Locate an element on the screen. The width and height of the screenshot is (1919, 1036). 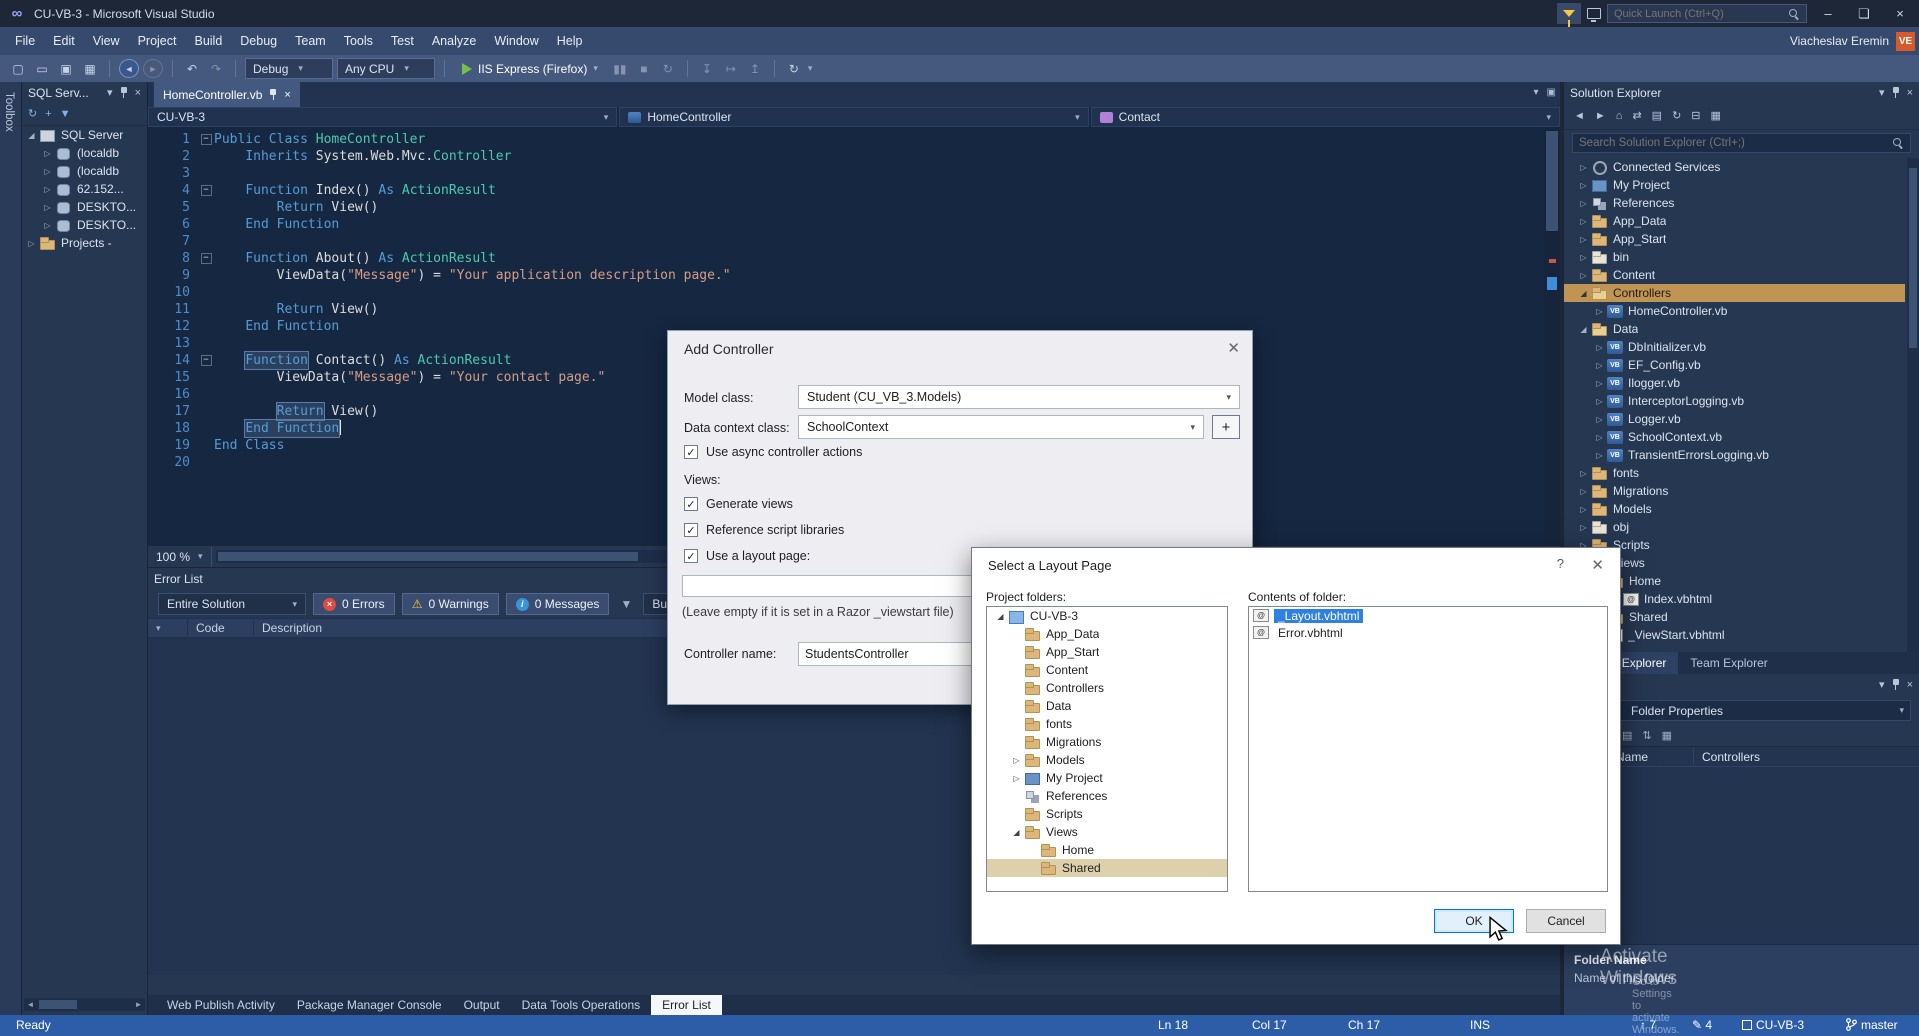
redo-icon: ↷ is located at coordinates (216, 69).